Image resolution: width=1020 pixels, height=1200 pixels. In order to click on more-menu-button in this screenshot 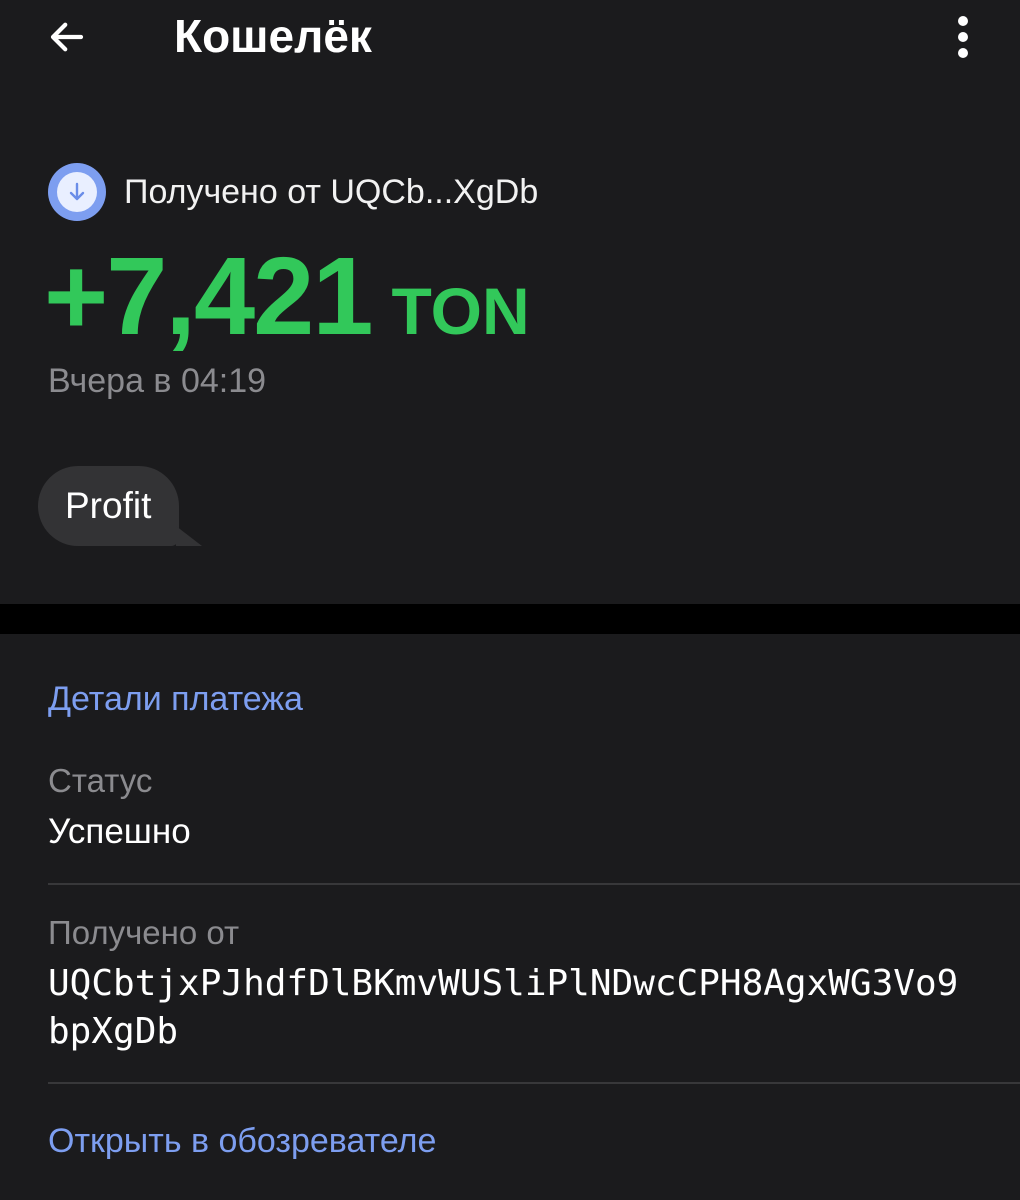, I will do `click(963, 37)`.